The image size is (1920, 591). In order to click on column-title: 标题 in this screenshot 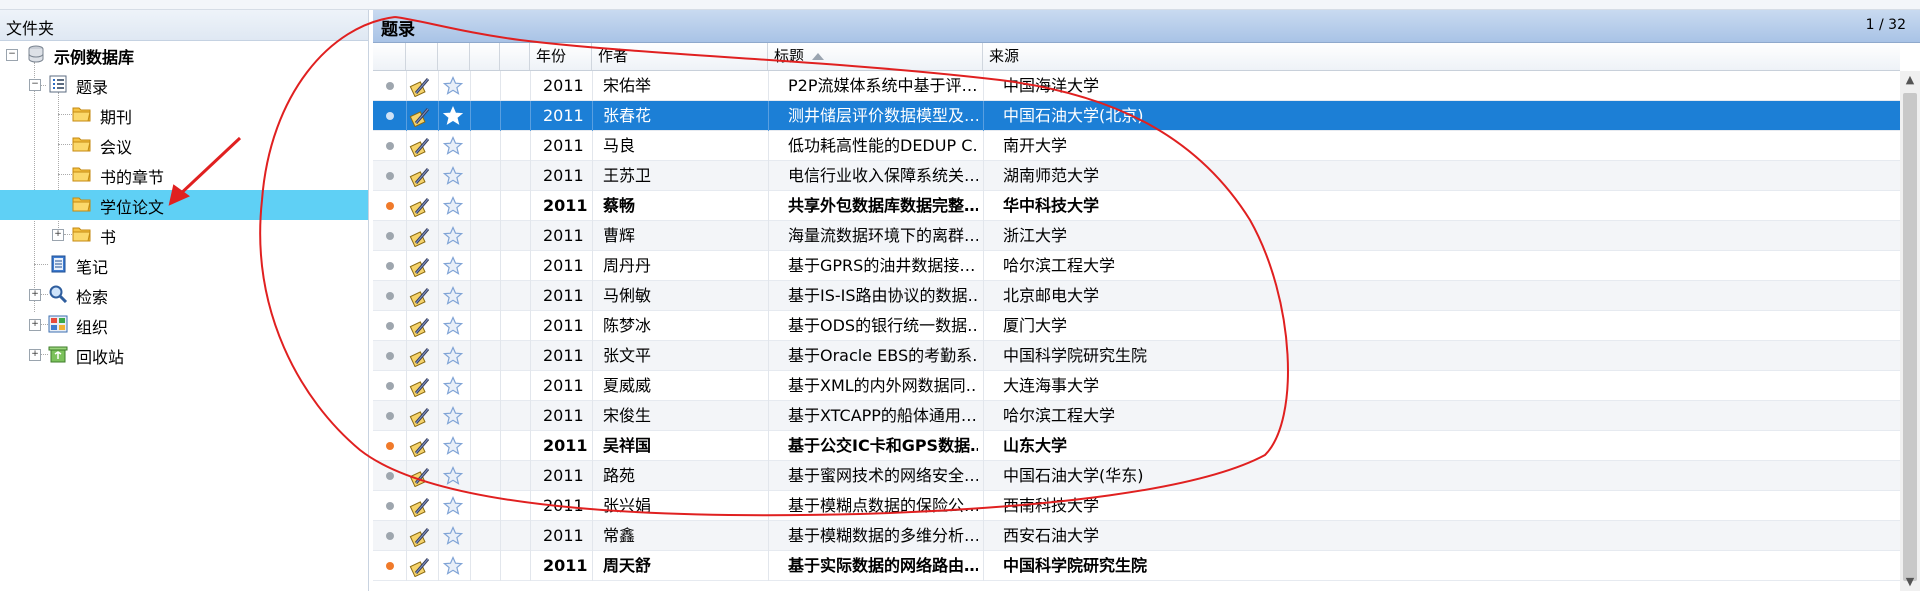, I will do `click(875, 56)`.